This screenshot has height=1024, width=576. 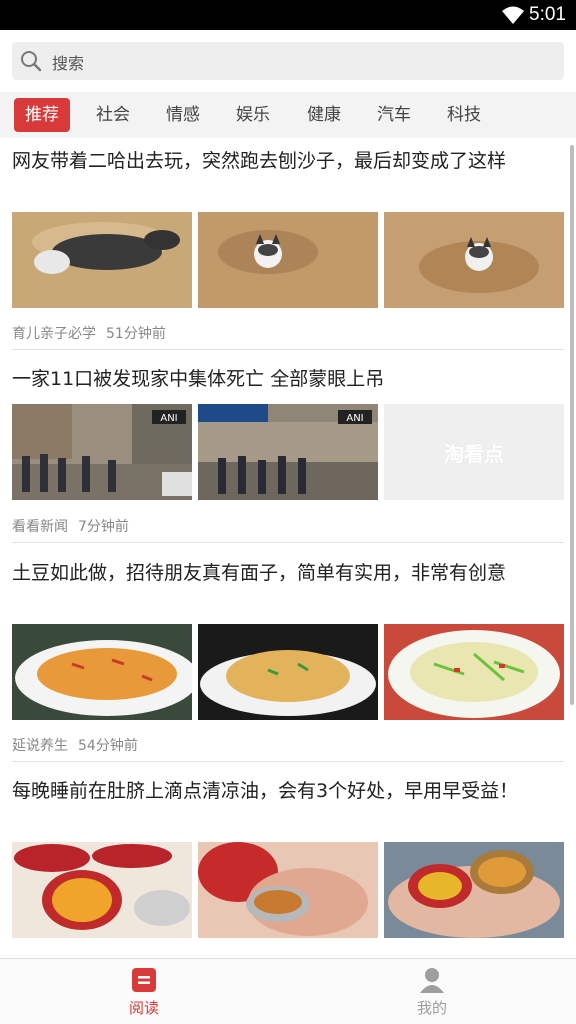 What do you see at coordinates (464, 115) in the screenshot?
I see `tab-tech: 科技` at bounding box center [464, 115].